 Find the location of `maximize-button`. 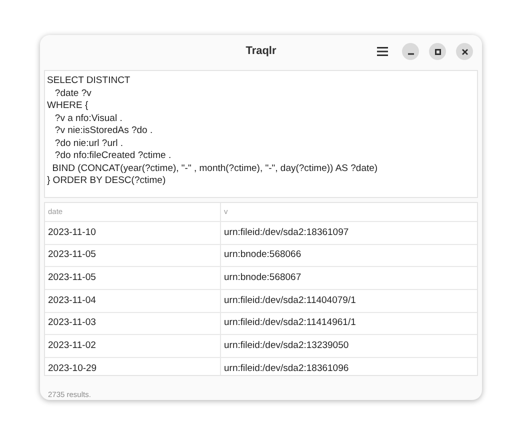

maximize-button is located at coordinates (437, 51).